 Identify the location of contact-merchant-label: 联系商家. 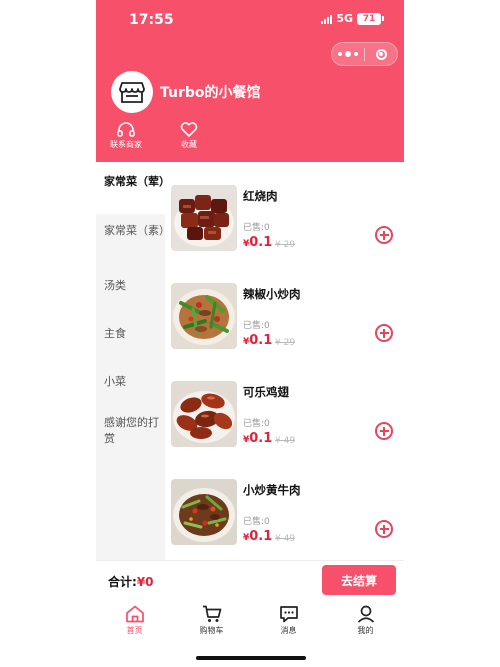
(126, 144).